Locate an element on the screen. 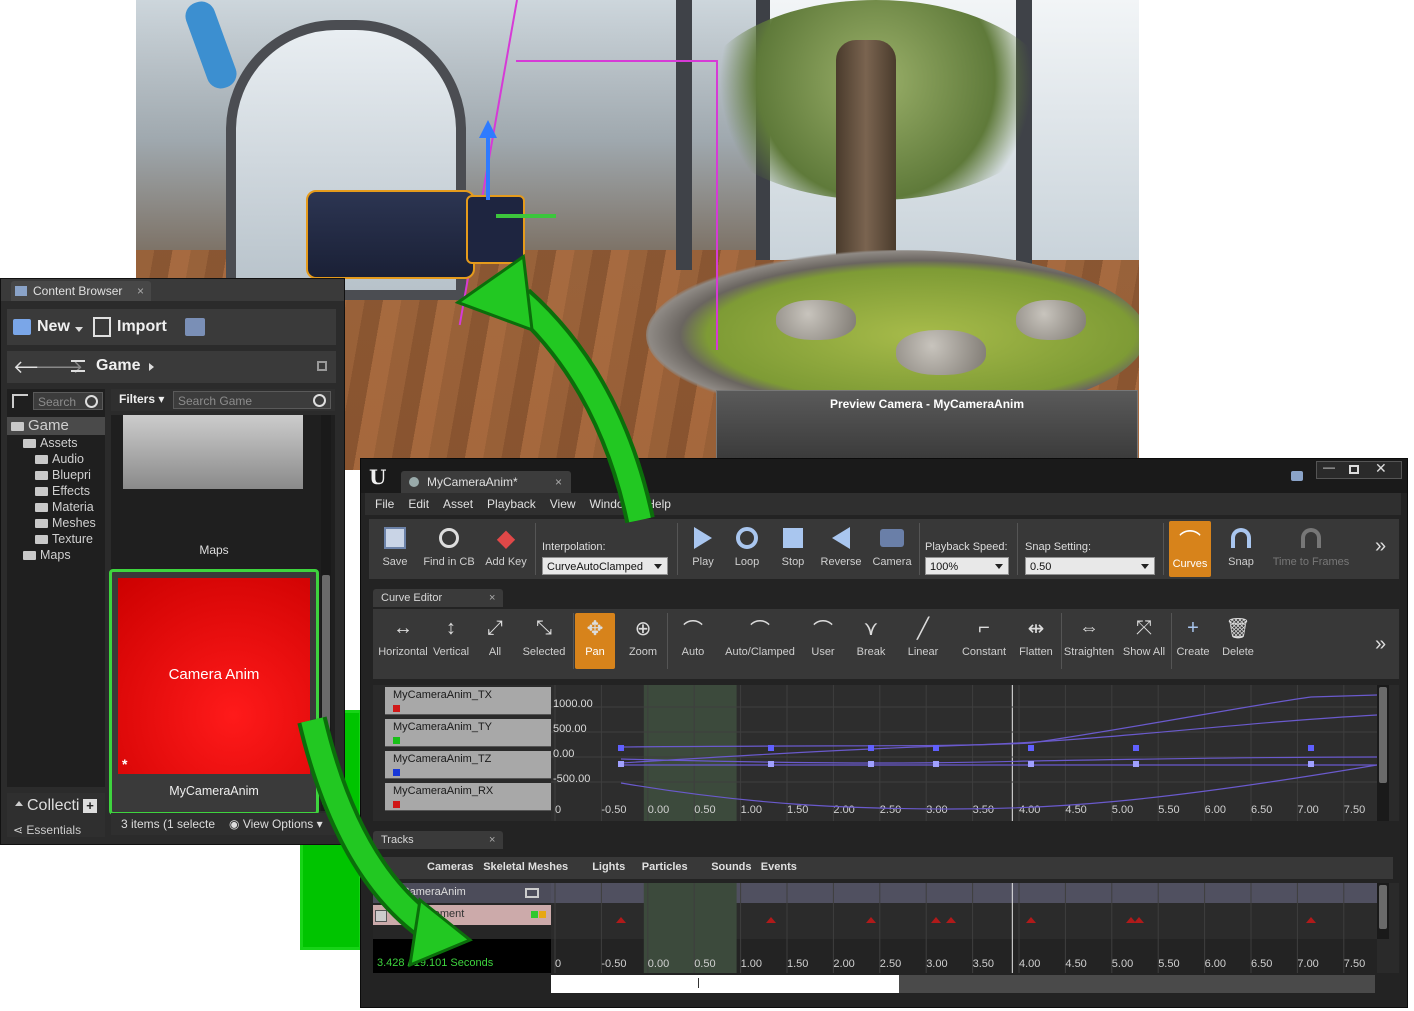 The image size is (1414, 1011). content-browser-tab: Content Browser × is located at coordinates (81, 291).